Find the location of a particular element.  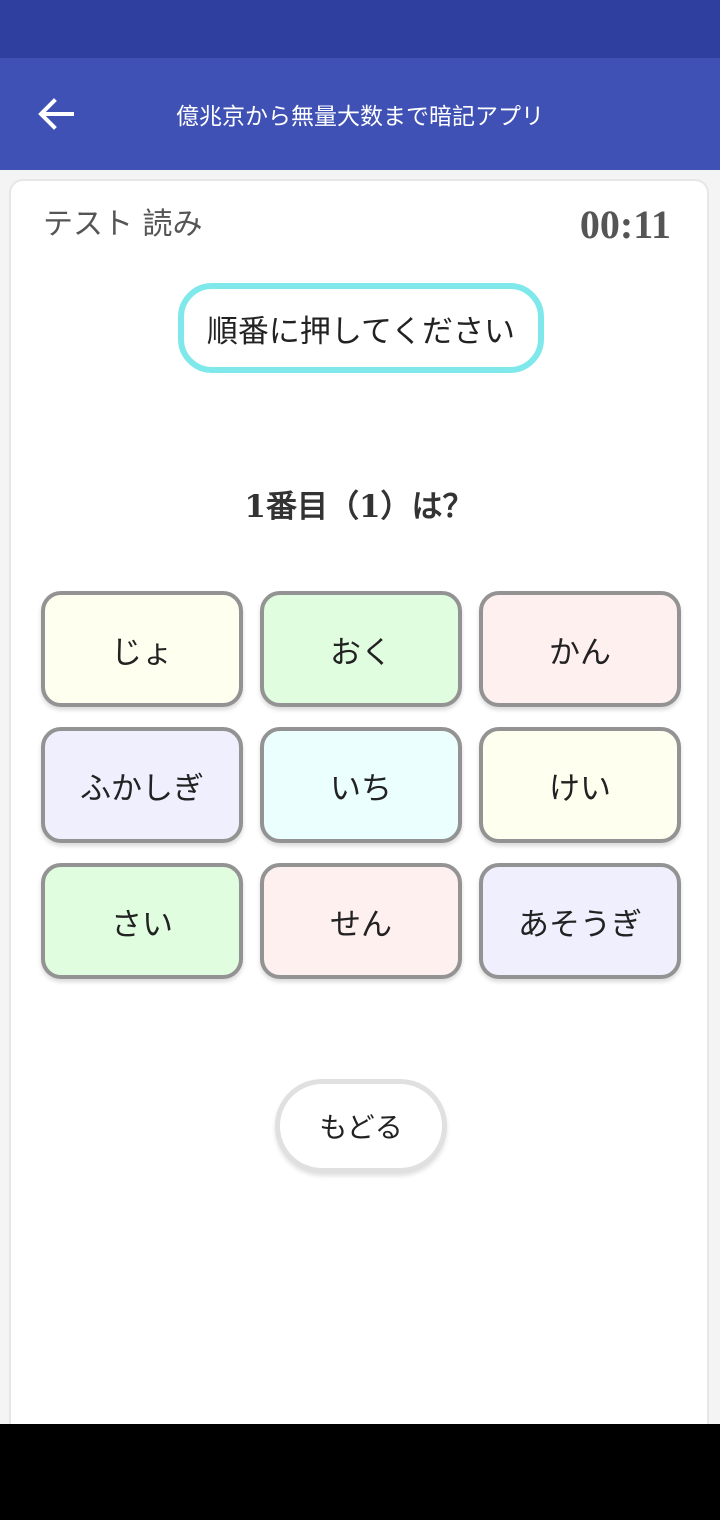

answer-tile: あそうぎ is located at coordinates (580, 921).